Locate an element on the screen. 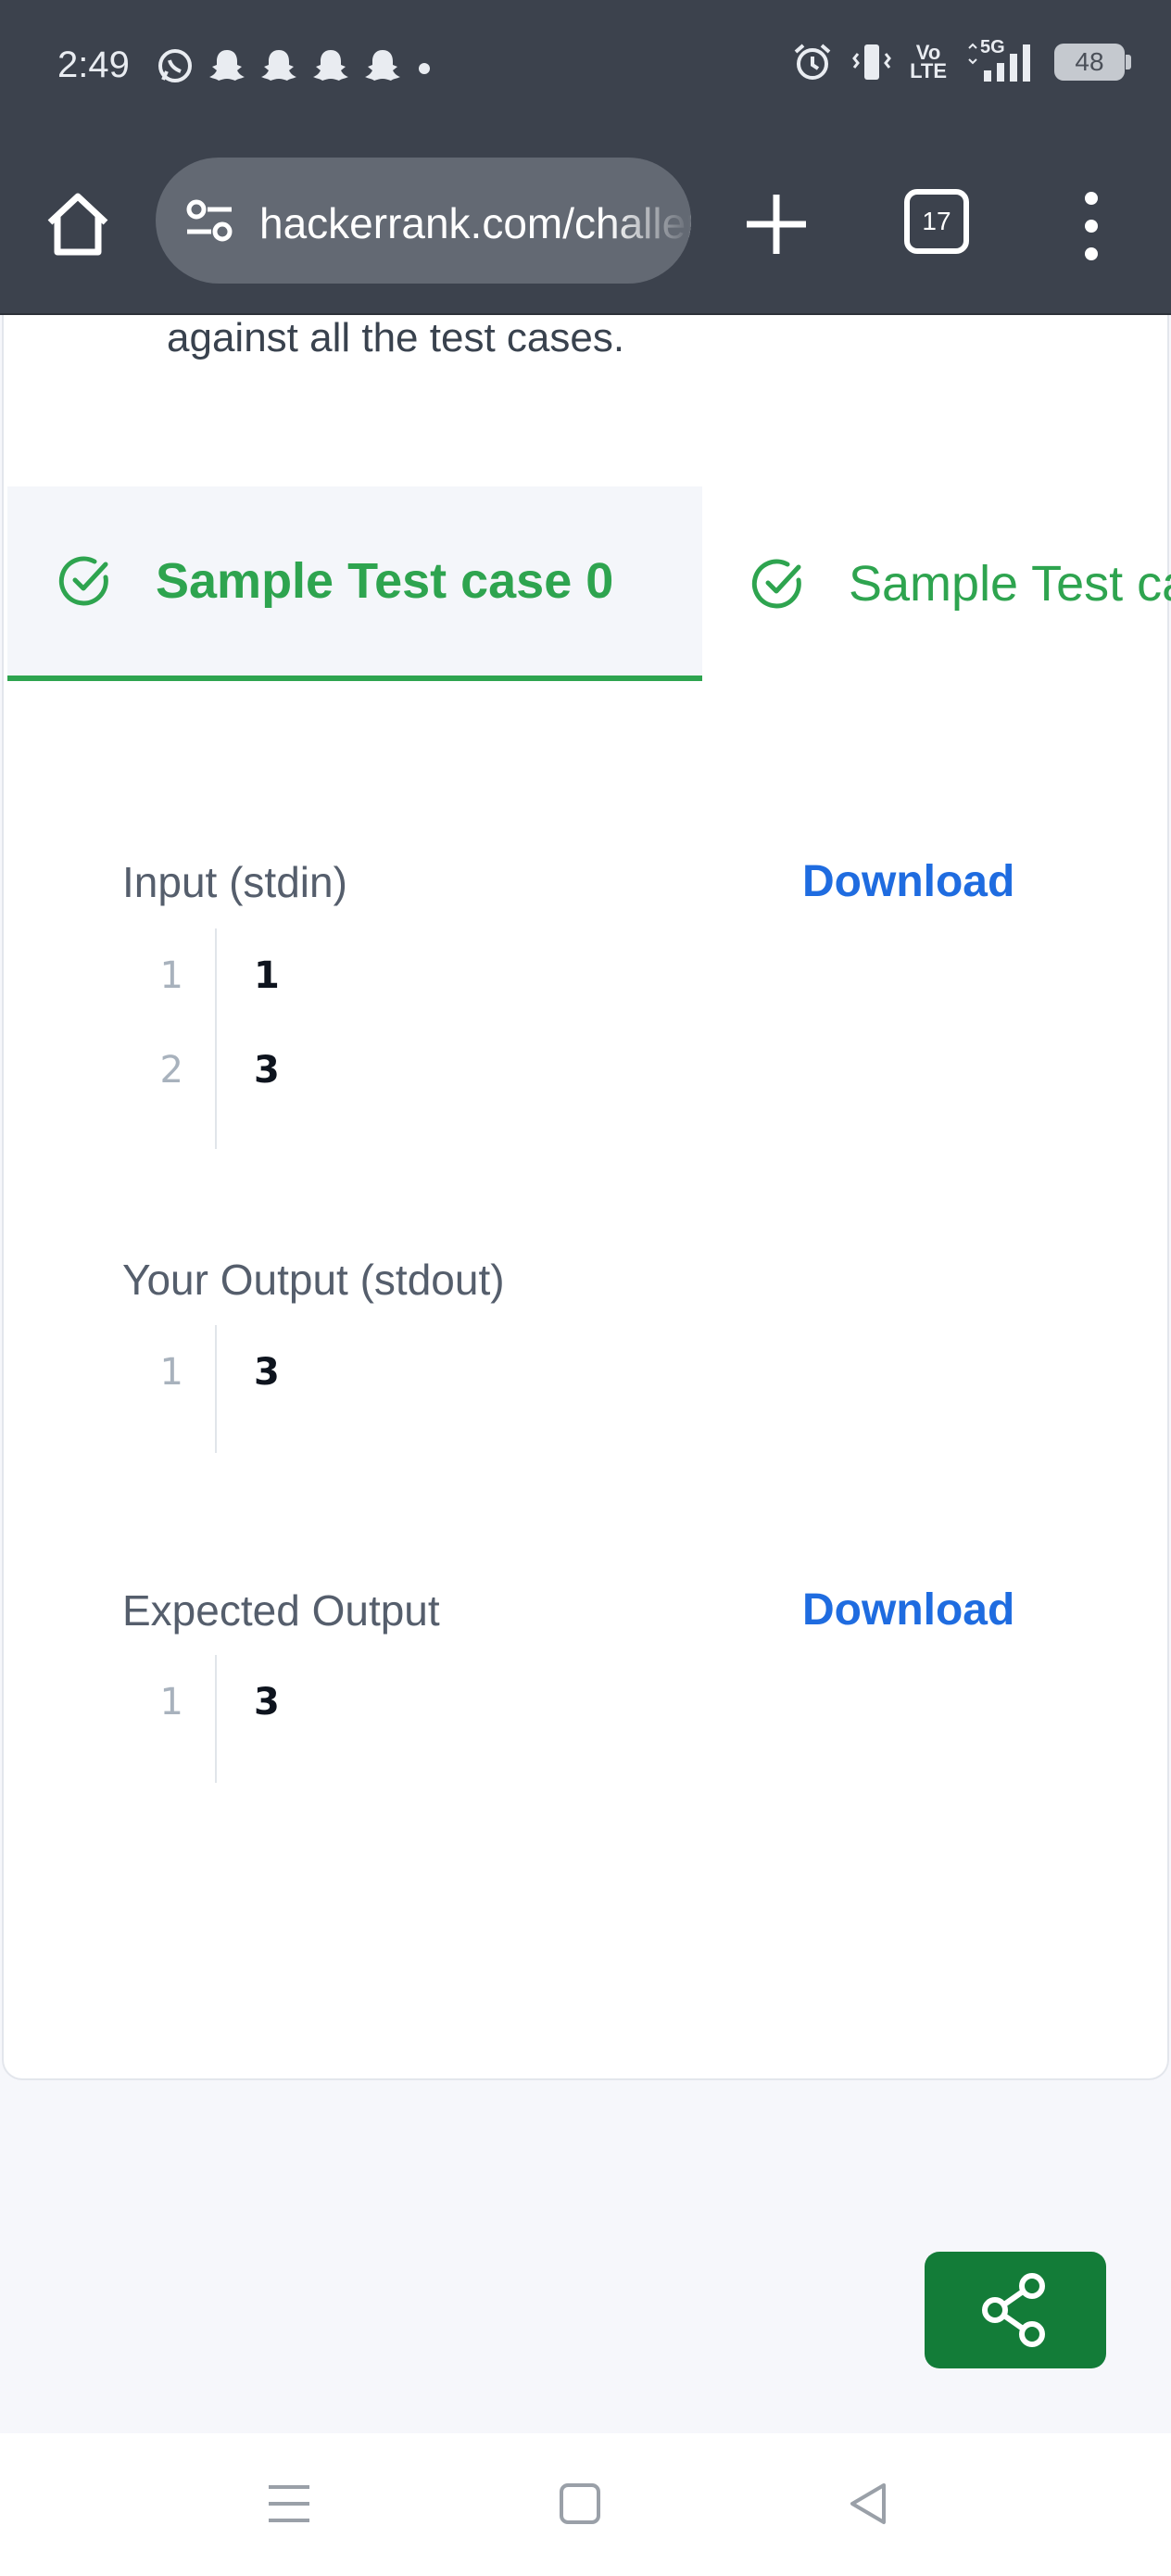  alarm-icon is located at coordinates (813, 62).